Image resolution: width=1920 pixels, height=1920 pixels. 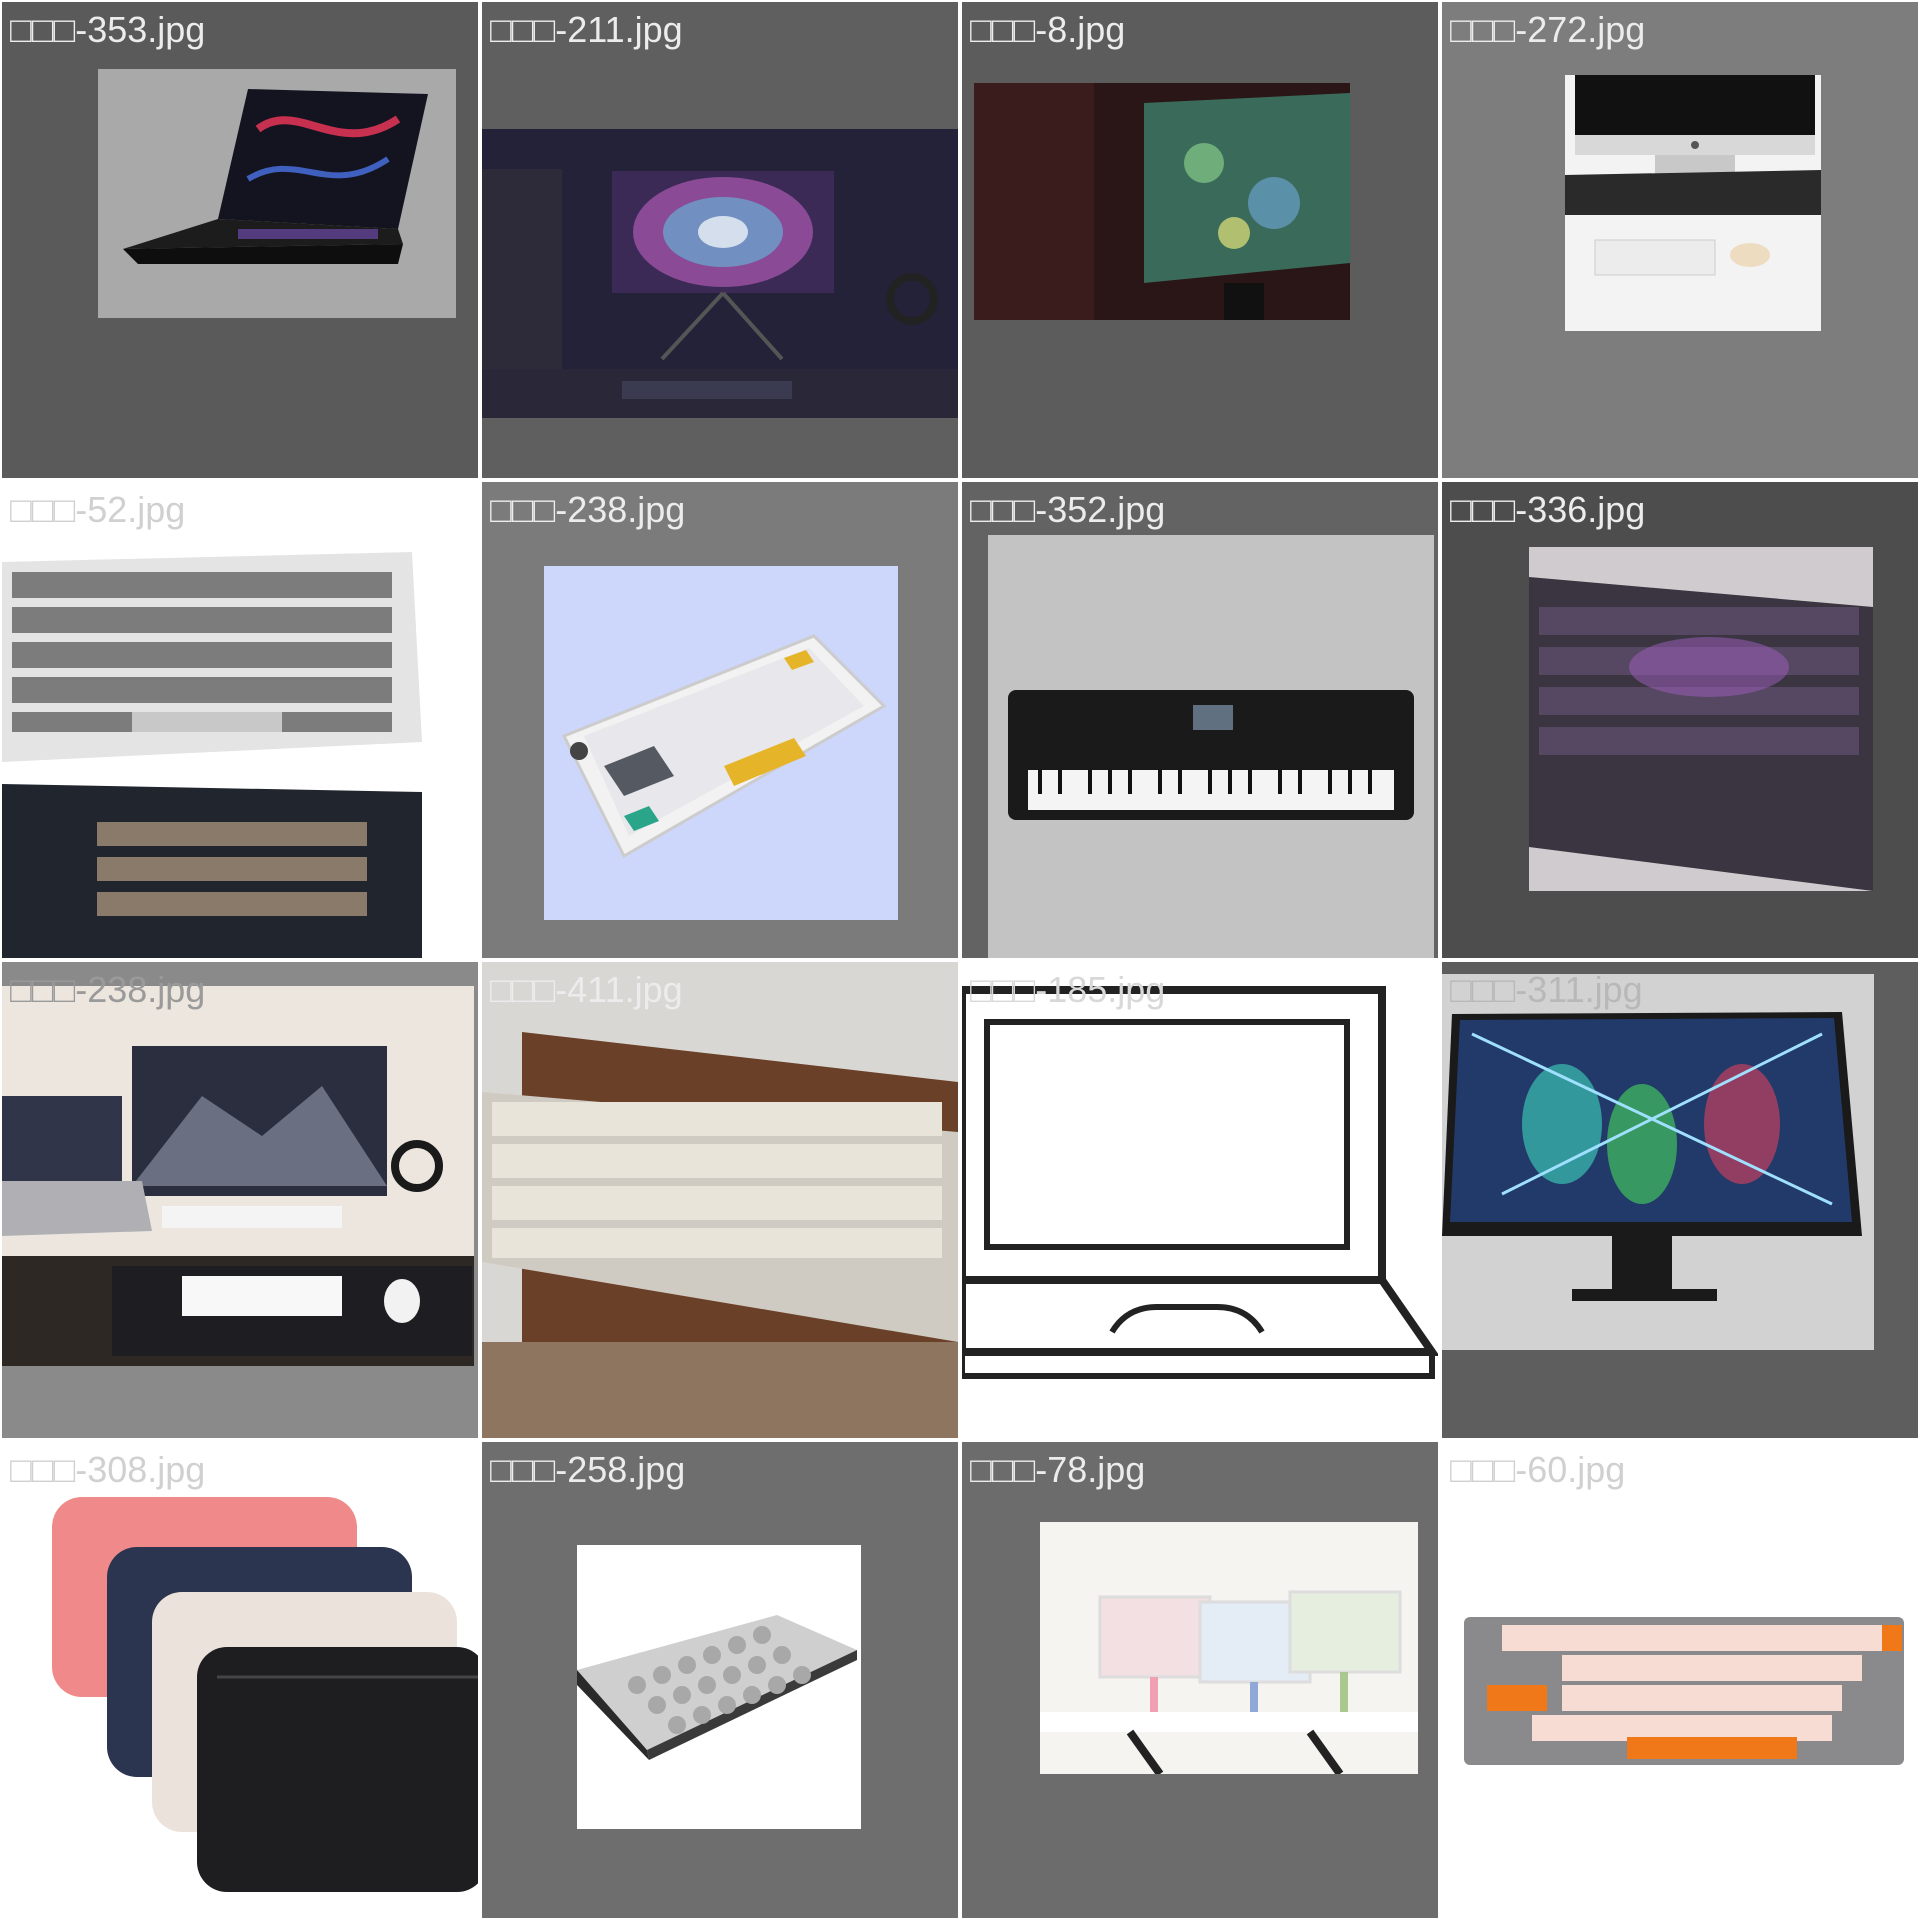 What do you see at coordinates (238, 1176) in the screenshot?
I see `mac-desk-image` at bounding box center [238, 1176].